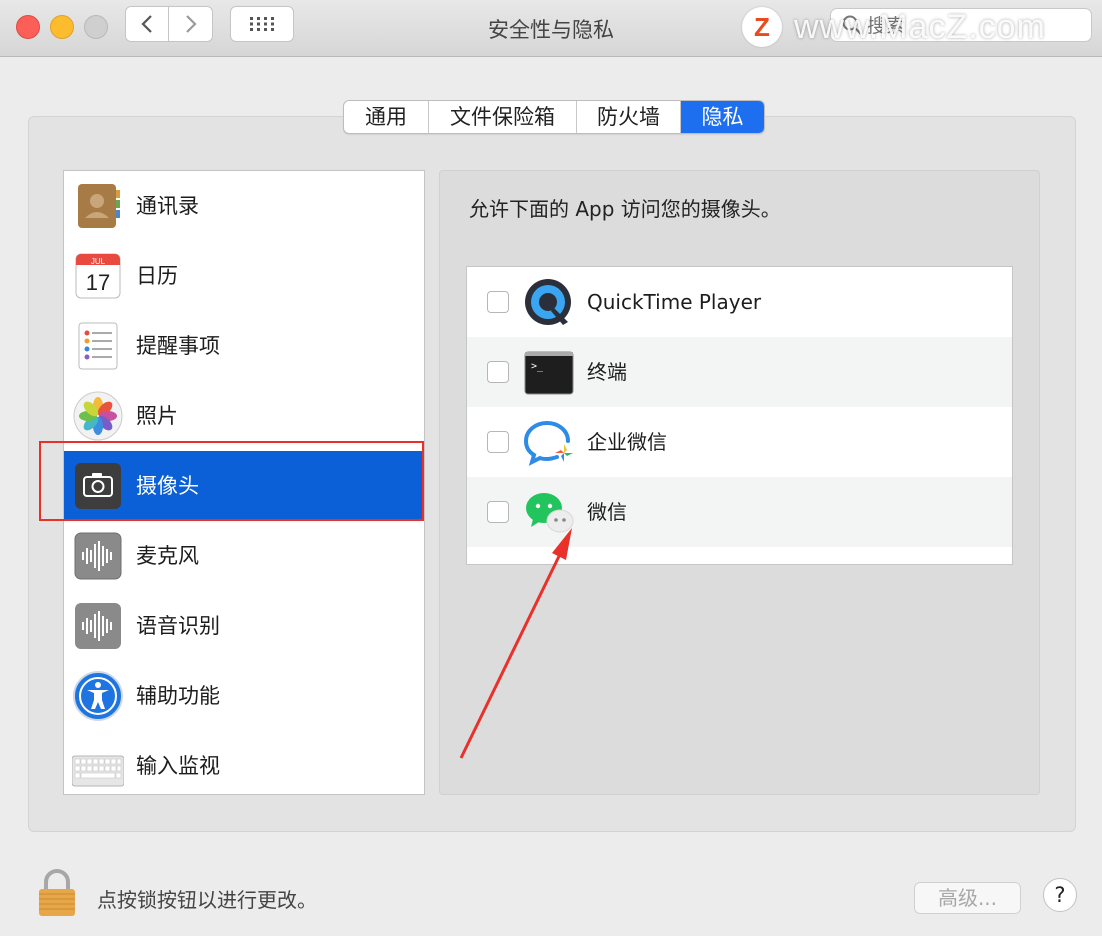 The image size is (1102, 936). I want to click on wecom-checkbox, so click(498, 442).